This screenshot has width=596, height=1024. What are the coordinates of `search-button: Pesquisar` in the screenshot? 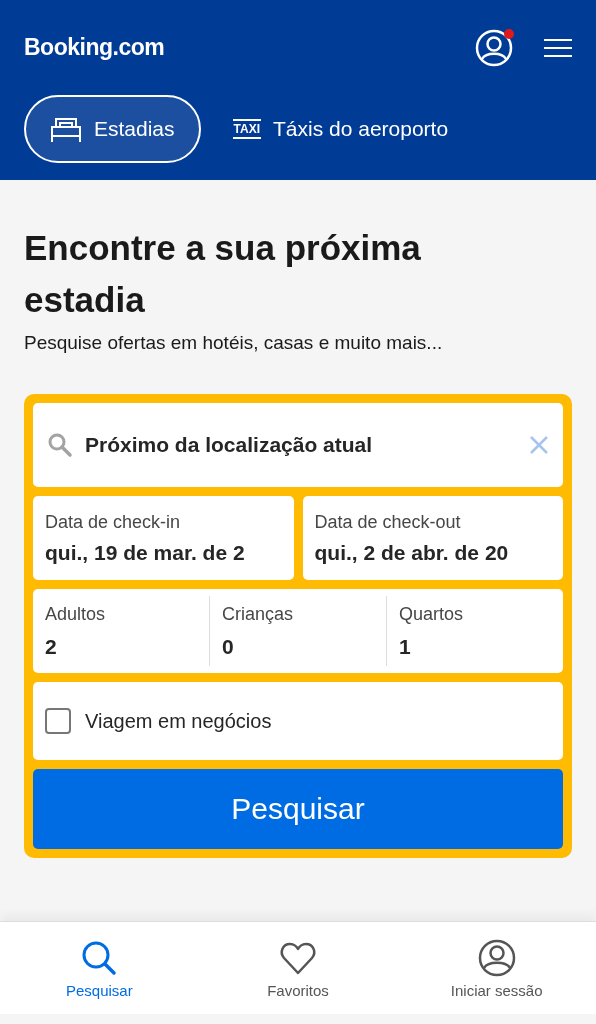 It's located at (298, 809).